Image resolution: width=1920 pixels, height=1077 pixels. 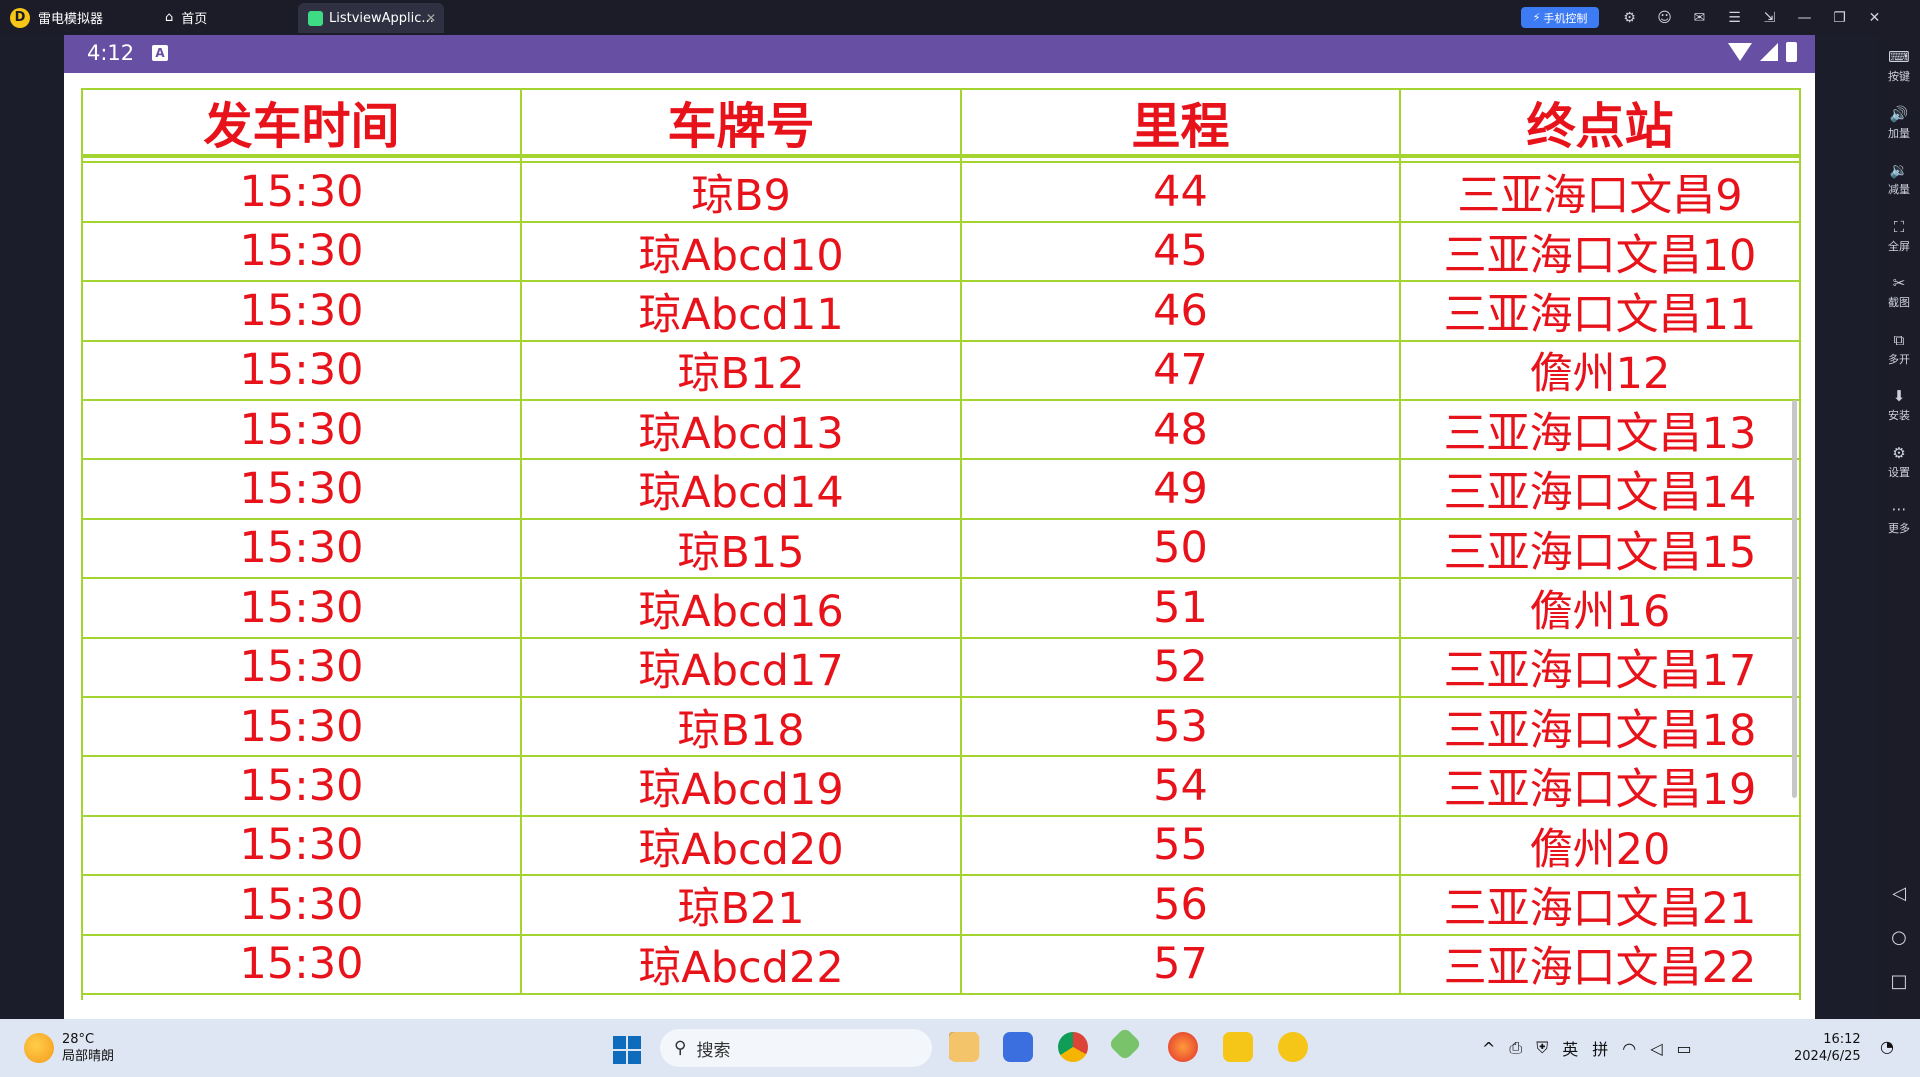 I want to click on phone-control-button: ⚡ 手机控制, so click(x=1560, y=17).